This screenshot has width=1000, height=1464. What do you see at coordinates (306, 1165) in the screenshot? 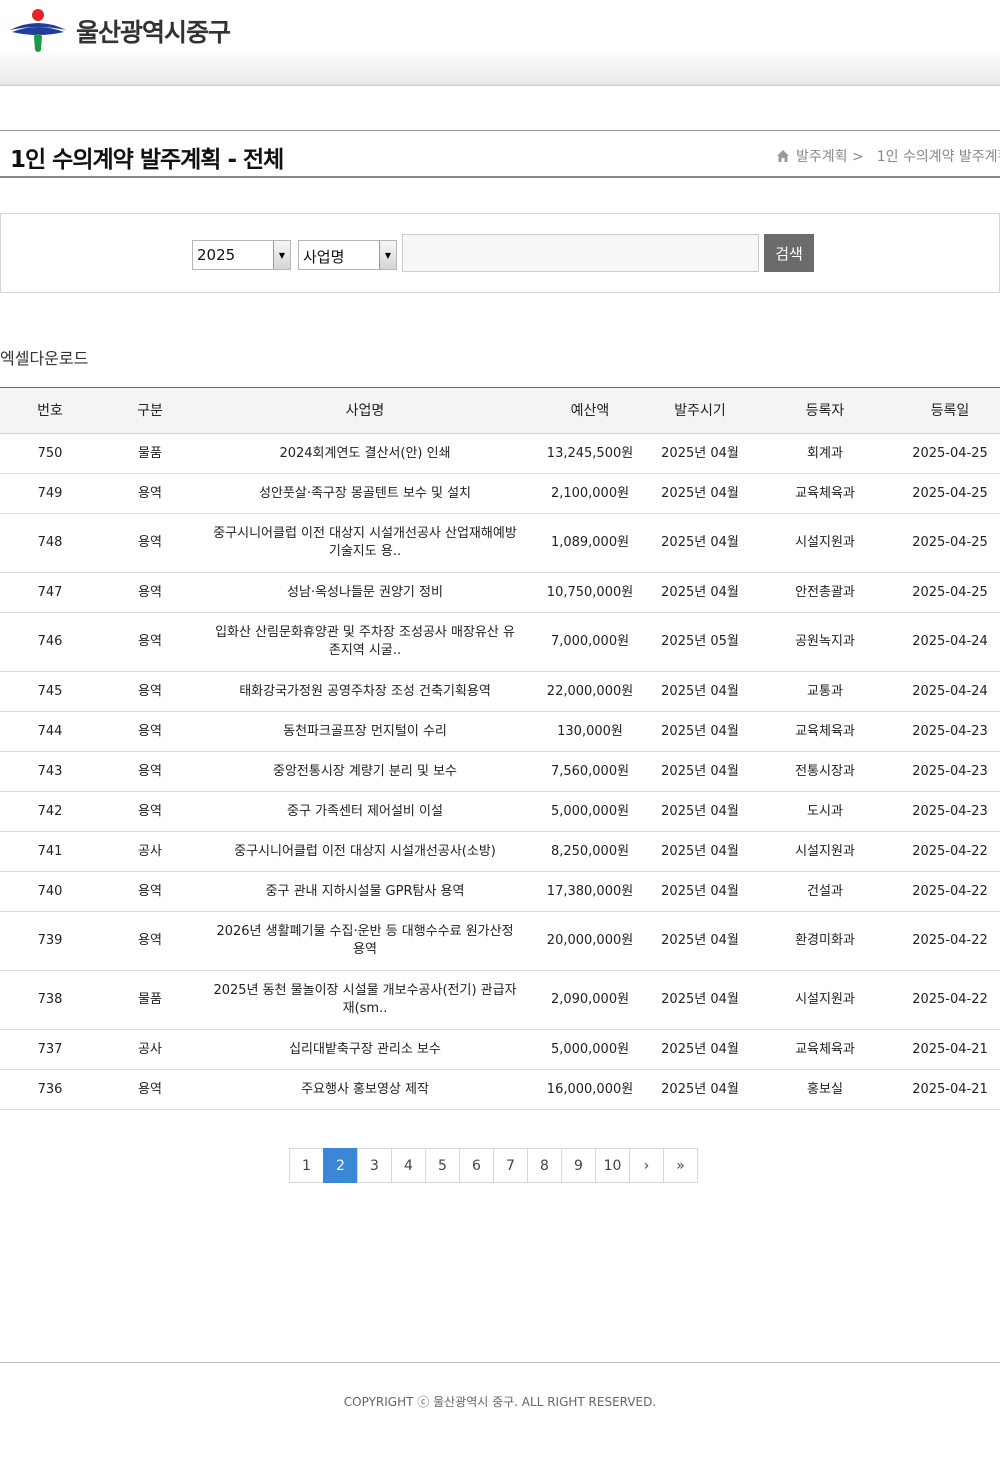
I see `page-1-button: 1` at bounding box center [306, 1165].